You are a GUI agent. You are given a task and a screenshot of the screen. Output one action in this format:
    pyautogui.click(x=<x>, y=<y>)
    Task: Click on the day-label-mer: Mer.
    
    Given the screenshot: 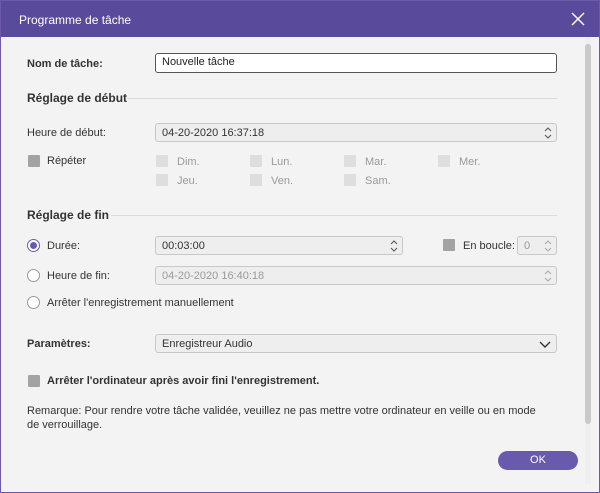 What is the action you would take?
    pyautogui.click(x=470, y=162)
    